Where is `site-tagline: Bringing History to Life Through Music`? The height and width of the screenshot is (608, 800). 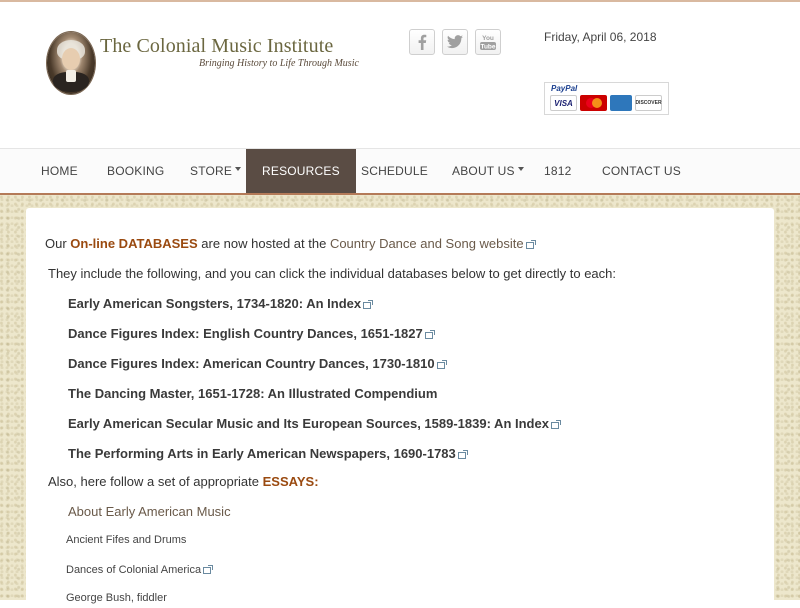 site-tagline: Bringing History to Life Through Music is located at coordinates (279, 63).